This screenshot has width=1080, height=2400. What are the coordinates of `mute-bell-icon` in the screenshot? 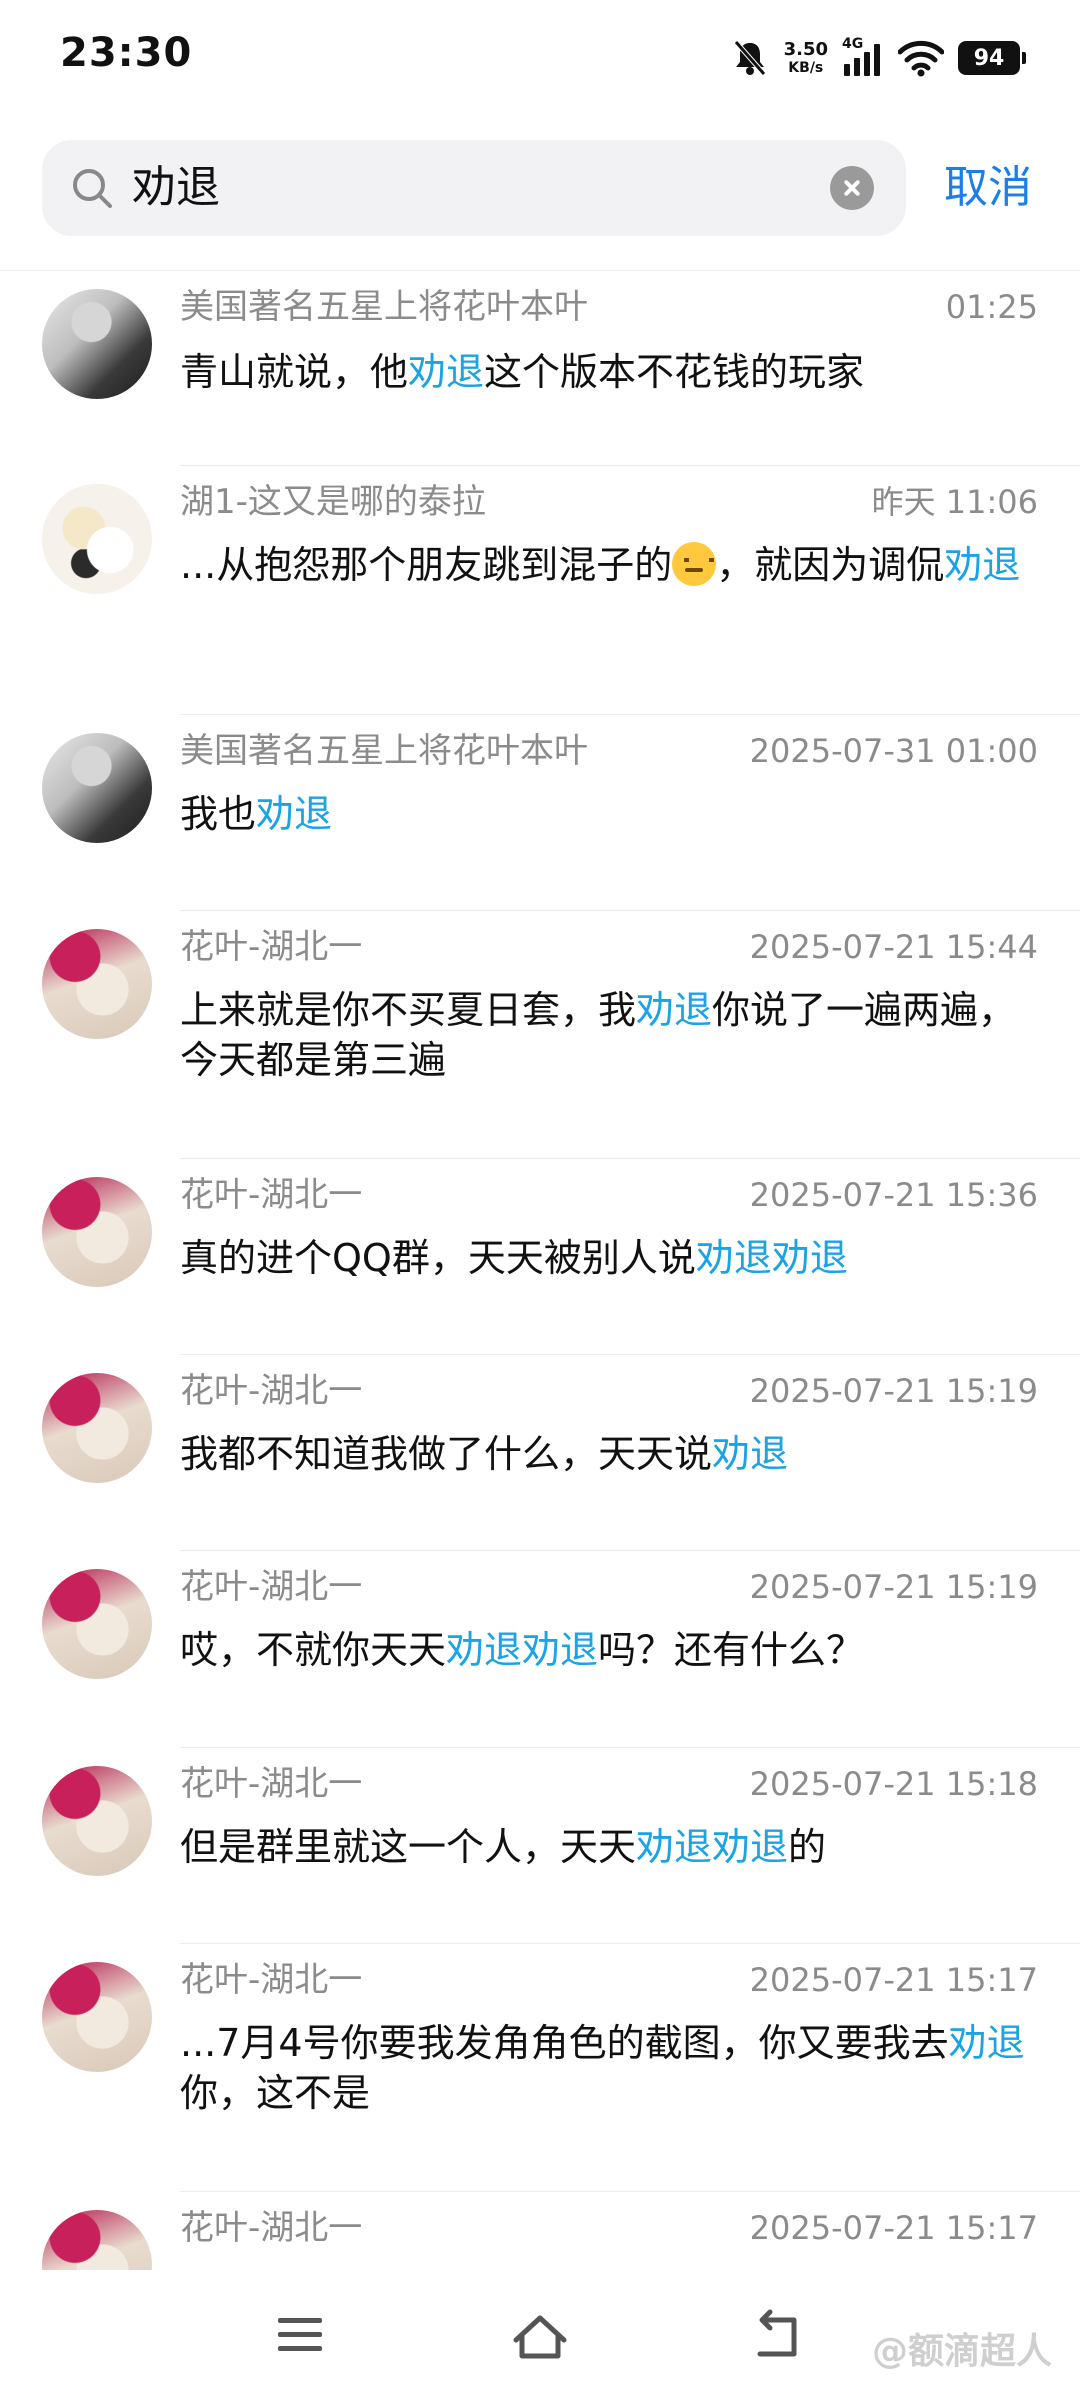 It's located at (749, 58).